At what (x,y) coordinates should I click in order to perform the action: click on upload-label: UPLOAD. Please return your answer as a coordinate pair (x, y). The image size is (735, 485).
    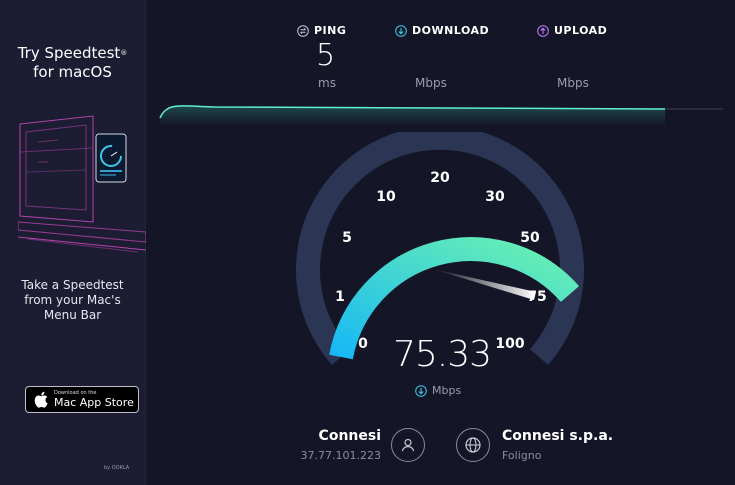
    Looking at the image, I should click on (581, 30).